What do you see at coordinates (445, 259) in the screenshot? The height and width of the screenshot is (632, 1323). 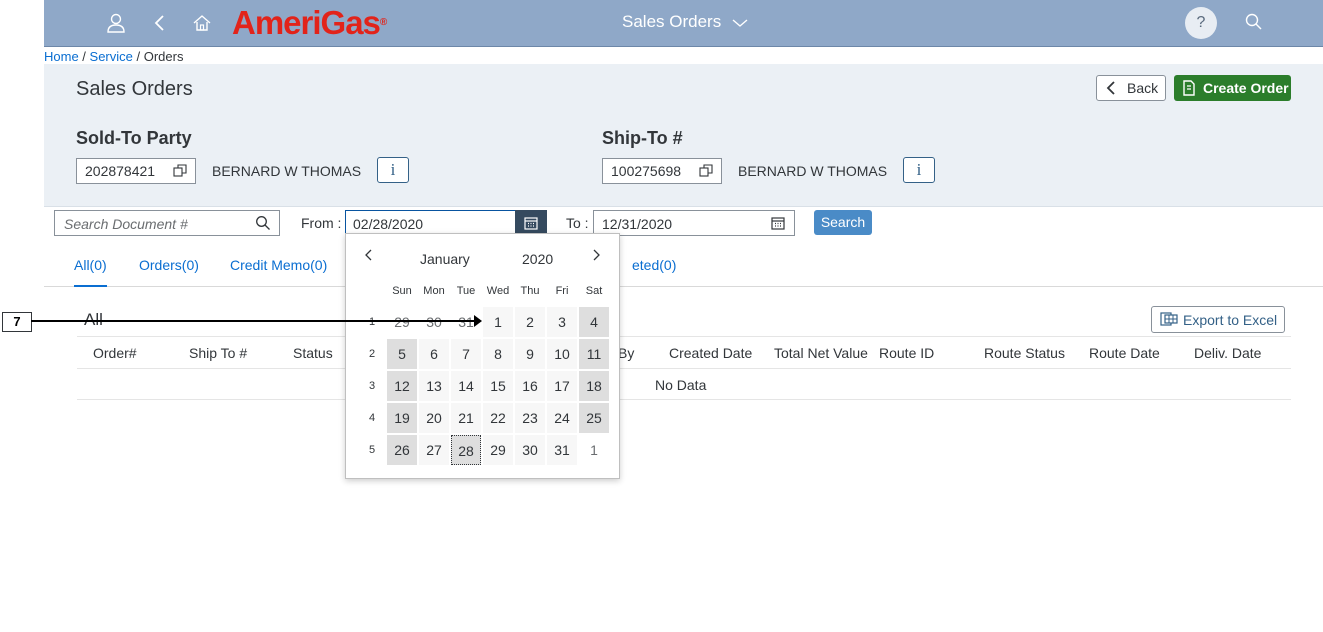 I see `calendar-month-button: January` at bounding box center [445, 259].